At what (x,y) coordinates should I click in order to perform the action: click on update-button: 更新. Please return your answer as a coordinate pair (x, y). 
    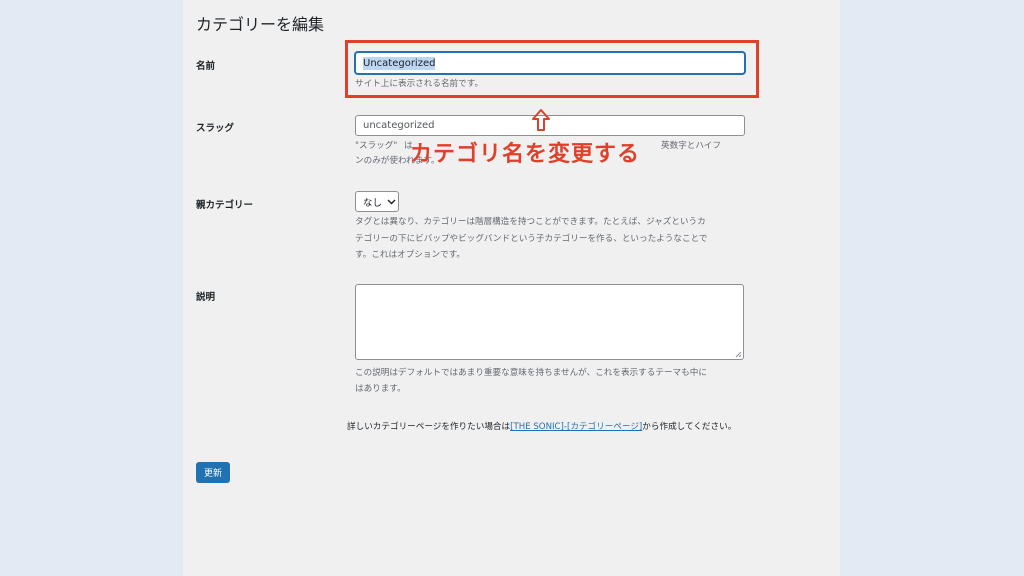
    Looking at the image, I should click on (213, 472).